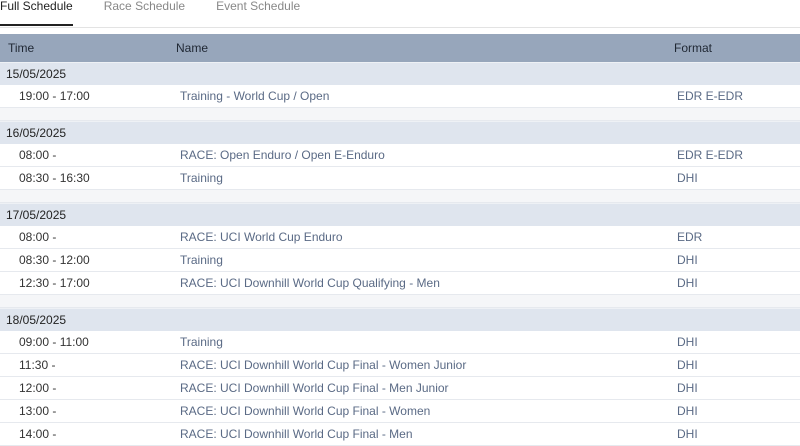 Image resolution: width=800 pixels, height=446 pixels. What do you see at coordinates (400, 178) in the screenshot?
I see `table-row: 08:30 - 16:30 Training DHI` at bounding box center [400, 178].